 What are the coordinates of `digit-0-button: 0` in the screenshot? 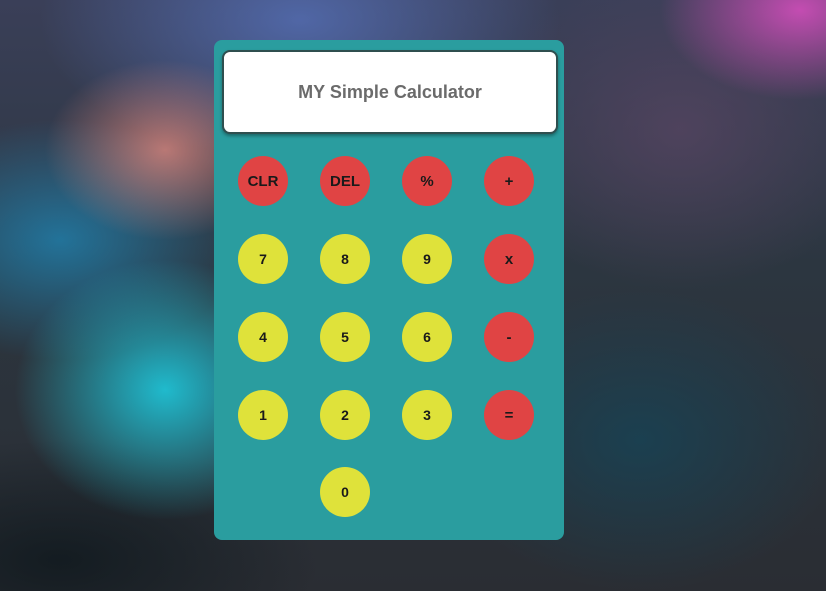 It's located at (345, 492).